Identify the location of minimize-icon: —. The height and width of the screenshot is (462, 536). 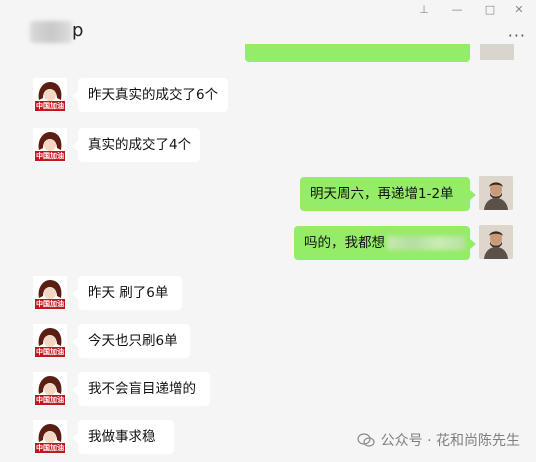
(457, 10).